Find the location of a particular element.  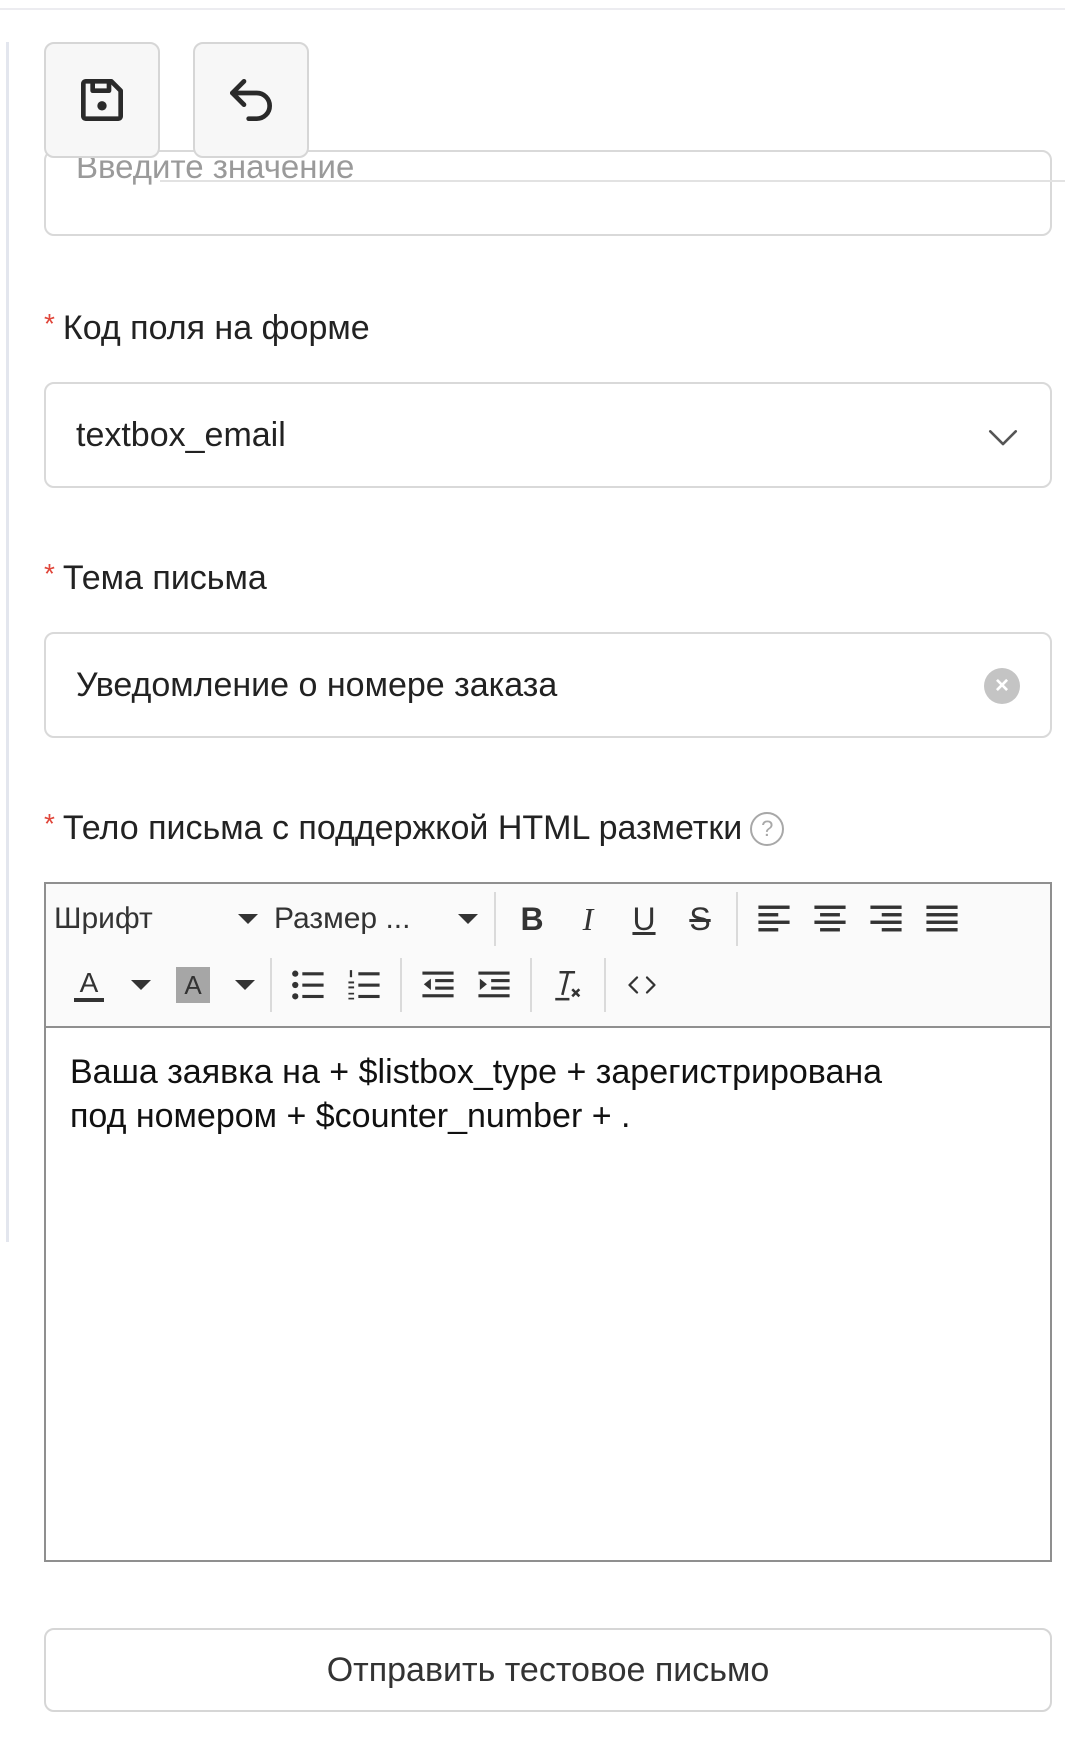

bold-button: B is located at coordinates (532, 919).